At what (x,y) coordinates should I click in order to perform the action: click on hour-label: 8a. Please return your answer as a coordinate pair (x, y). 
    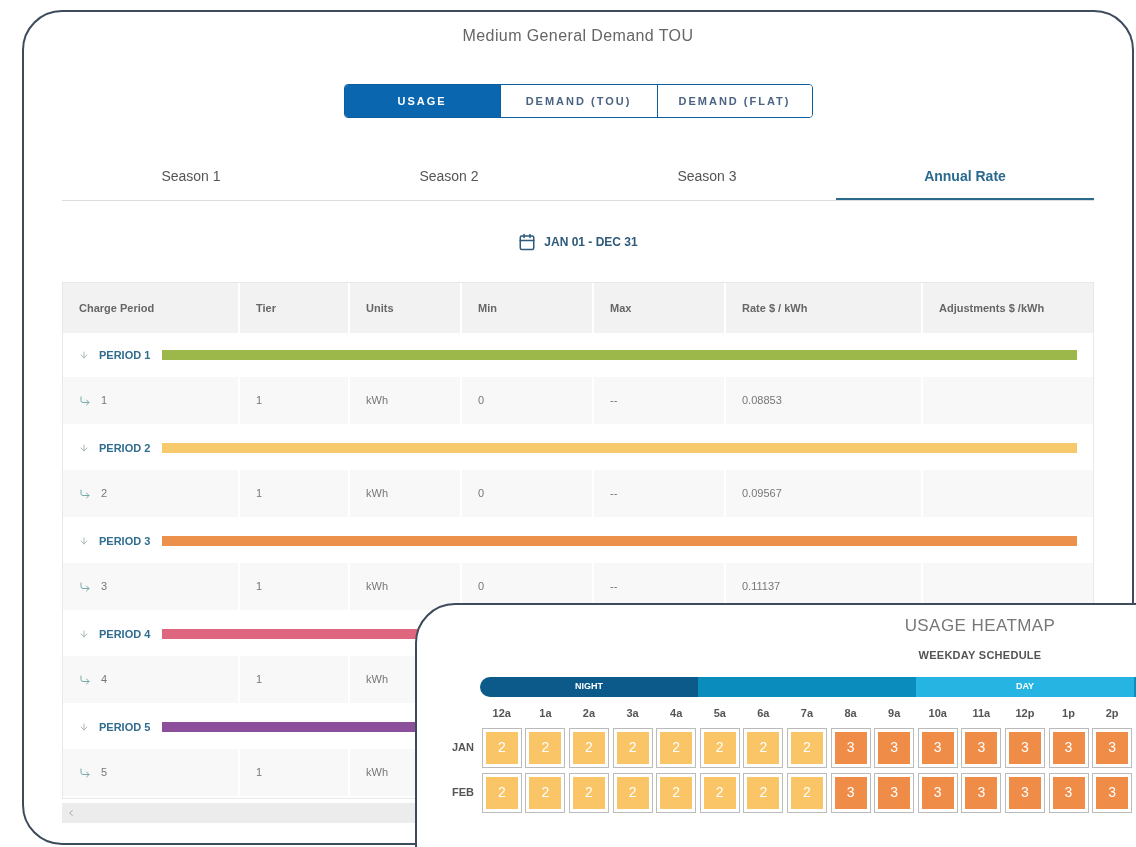
    Looking at the image, I should click on (850, 713).